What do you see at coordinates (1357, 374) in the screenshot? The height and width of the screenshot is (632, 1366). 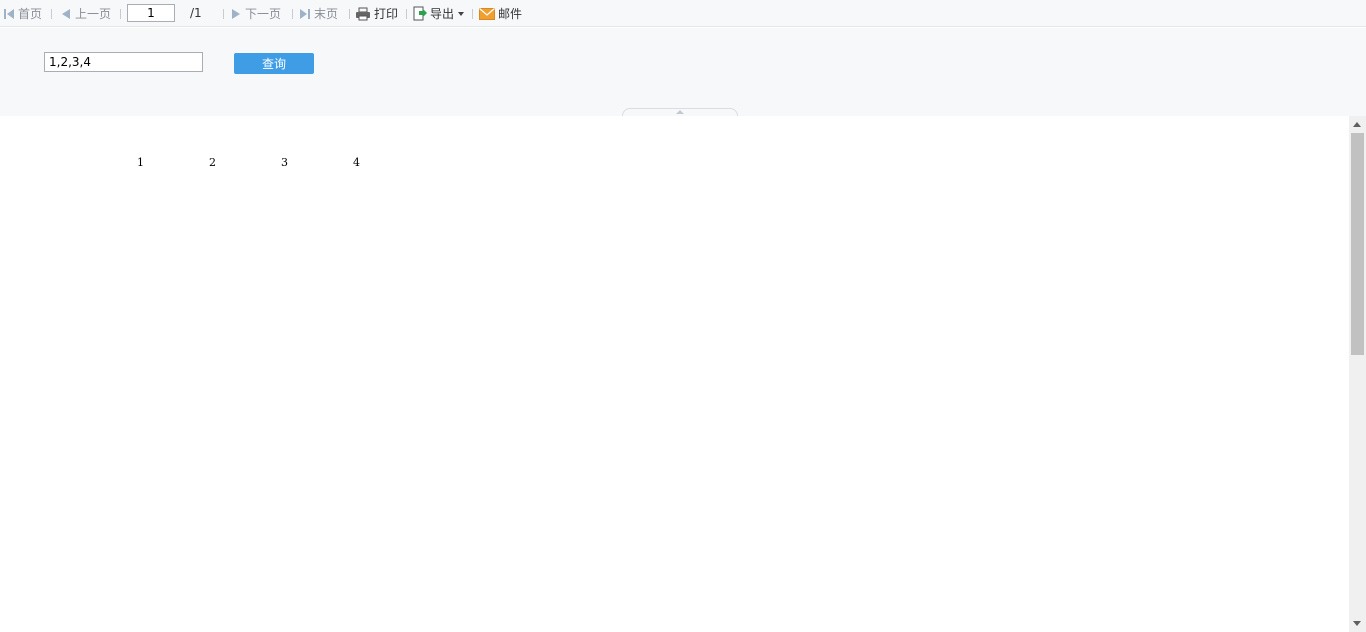 I see `vertical-scrollbar` at bounding box center [1357, 374].